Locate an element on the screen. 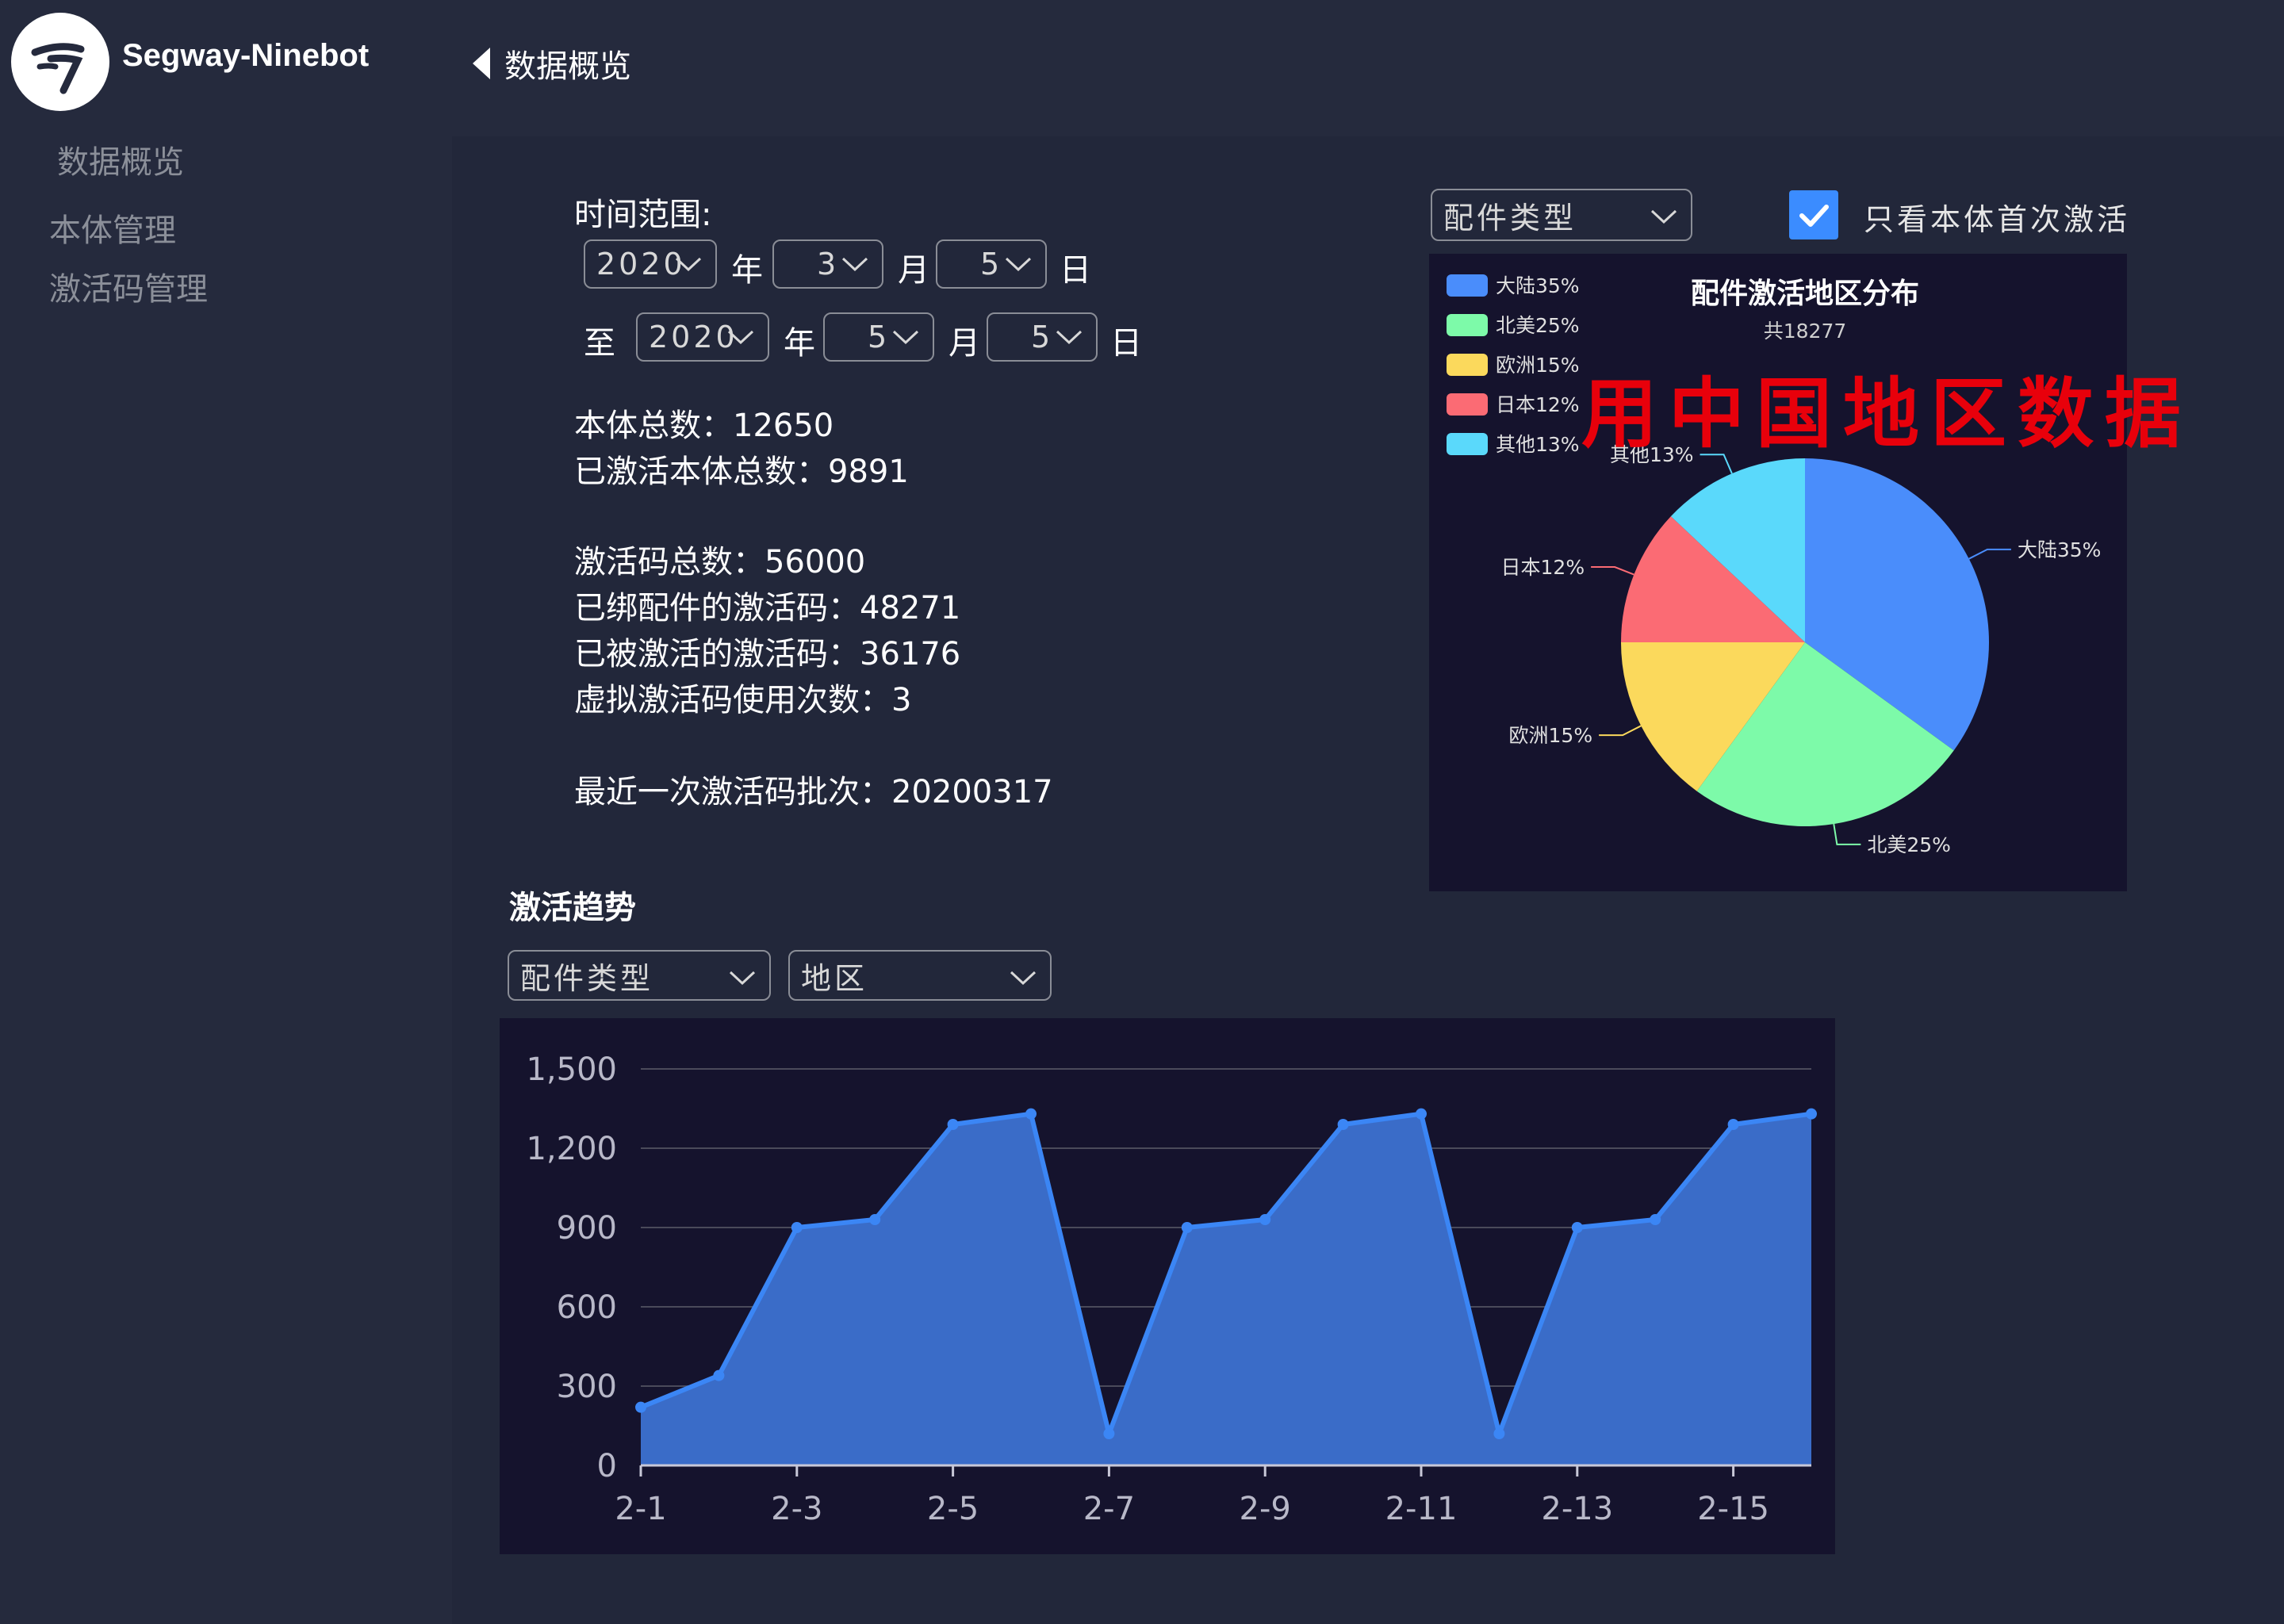  start-month-value: 3 is located at coordinates (828, 264).